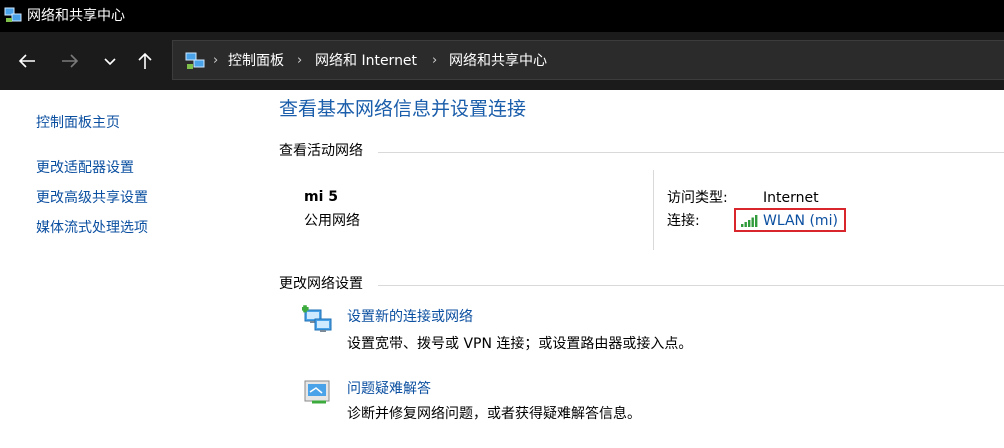 The height and width of the screenshot is (448, 1004). I want to click on arrow-up-icon, so click(145, 60).